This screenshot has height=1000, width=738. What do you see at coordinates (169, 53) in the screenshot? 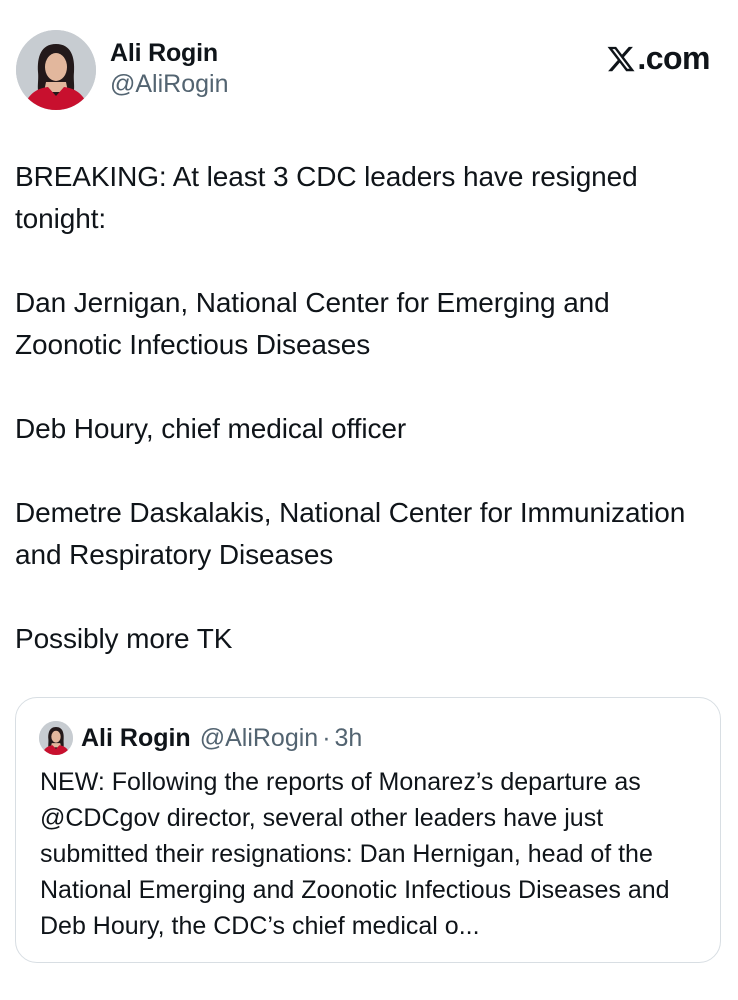
I see `author-name: Ali Rogin` at bounding box center [169, 53].